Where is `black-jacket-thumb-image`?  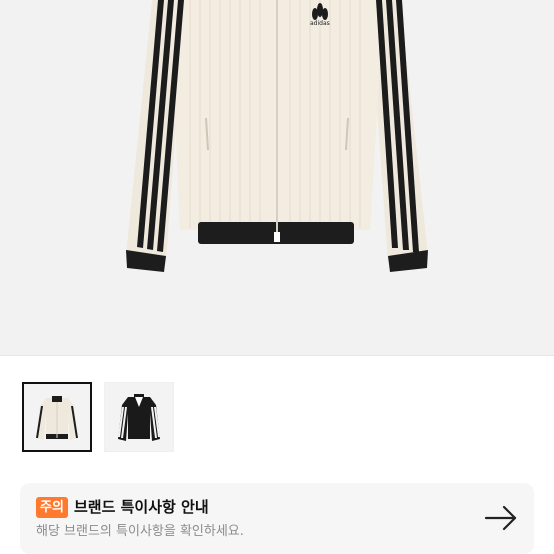 black-jacket-thumb-image is located at coordinates (139, 417).